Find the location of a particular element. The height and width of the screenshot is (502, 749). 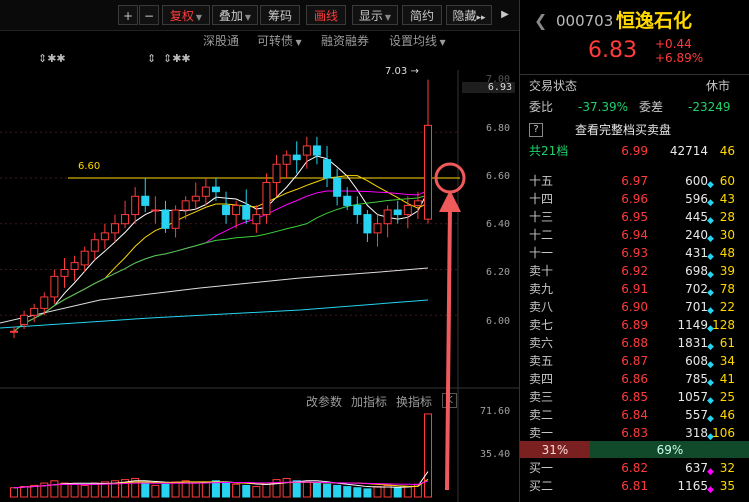

ask-row: 卖七 6.89 1149 ◆ 128 is located at coordinates (634, 325).